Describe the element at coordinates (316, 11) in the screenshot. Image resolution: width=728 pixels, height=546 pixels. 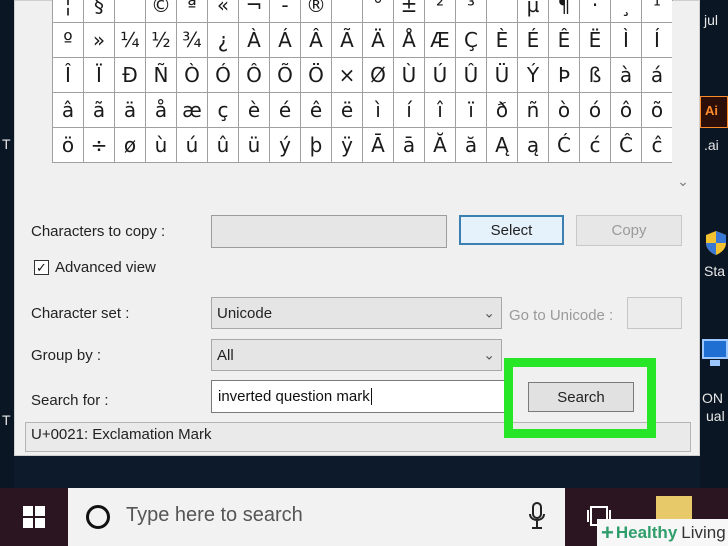
I see `character-cell: ®` at that location.